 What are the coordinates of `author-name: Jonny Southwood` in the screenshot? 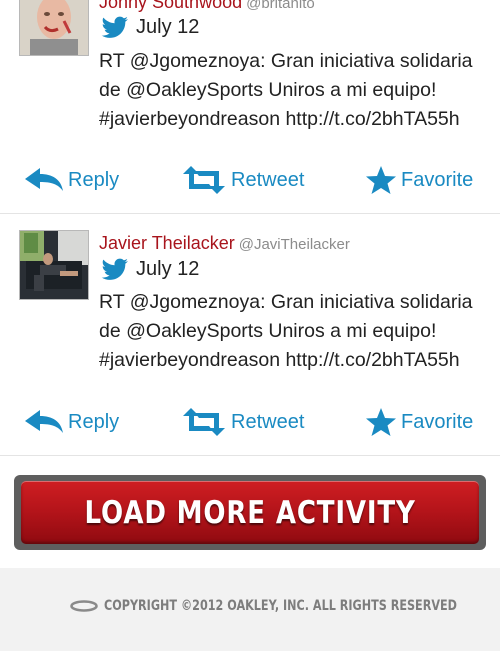 It's located at (170, 6).